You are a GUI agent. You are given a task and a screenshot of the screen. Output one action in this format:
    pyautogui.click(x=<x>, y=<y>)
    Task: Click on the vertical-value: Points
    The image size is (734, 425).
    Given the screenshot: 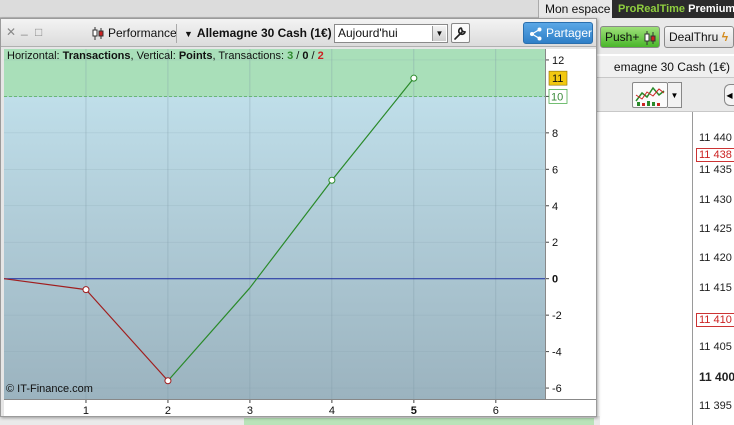 What is the action you would take?
    pyautogui.click(x=195, y=56)
    